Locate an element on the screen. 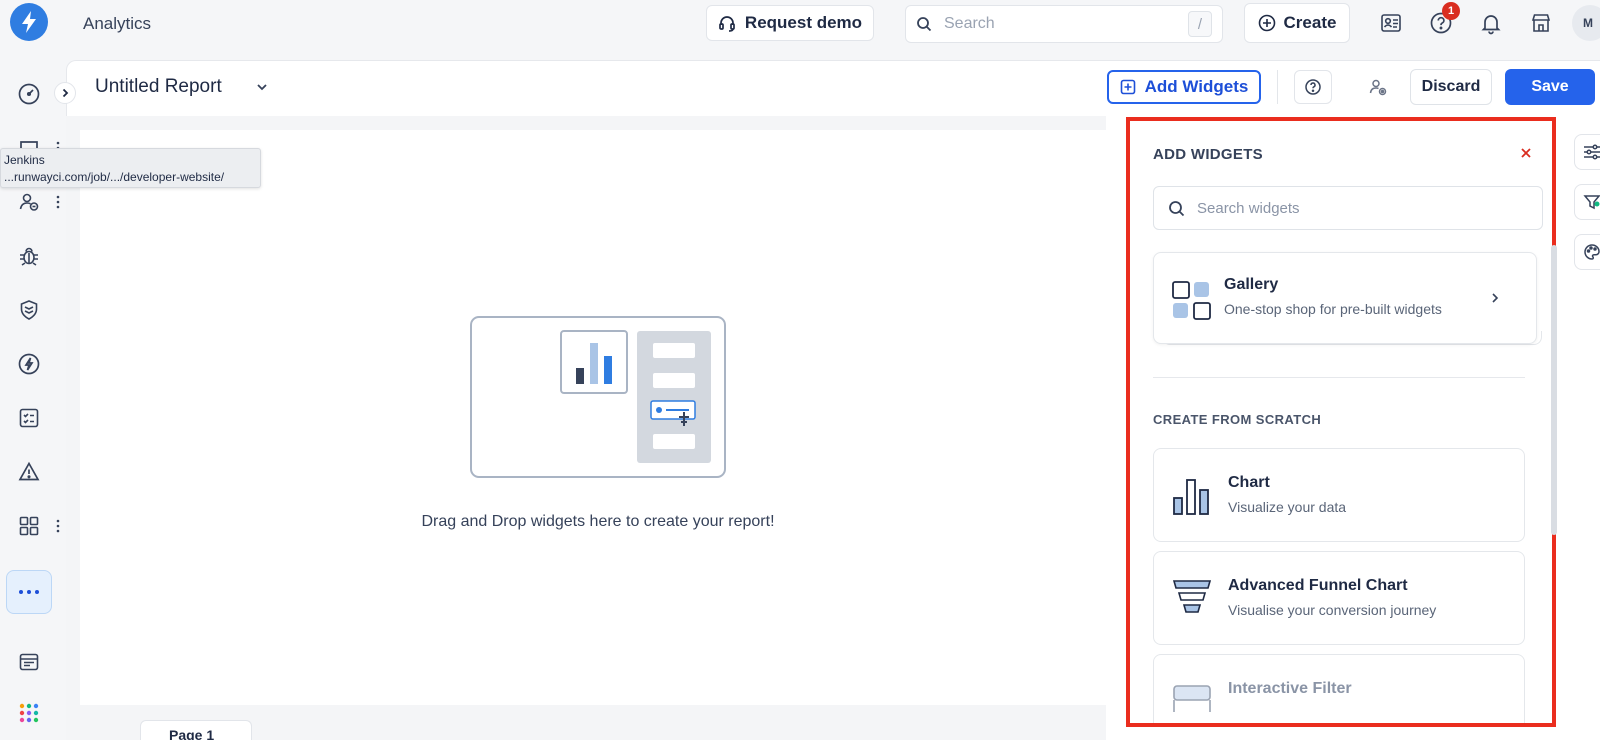 The image size is (1600, 740). panel-divider is located at coordinates (1339, 377).